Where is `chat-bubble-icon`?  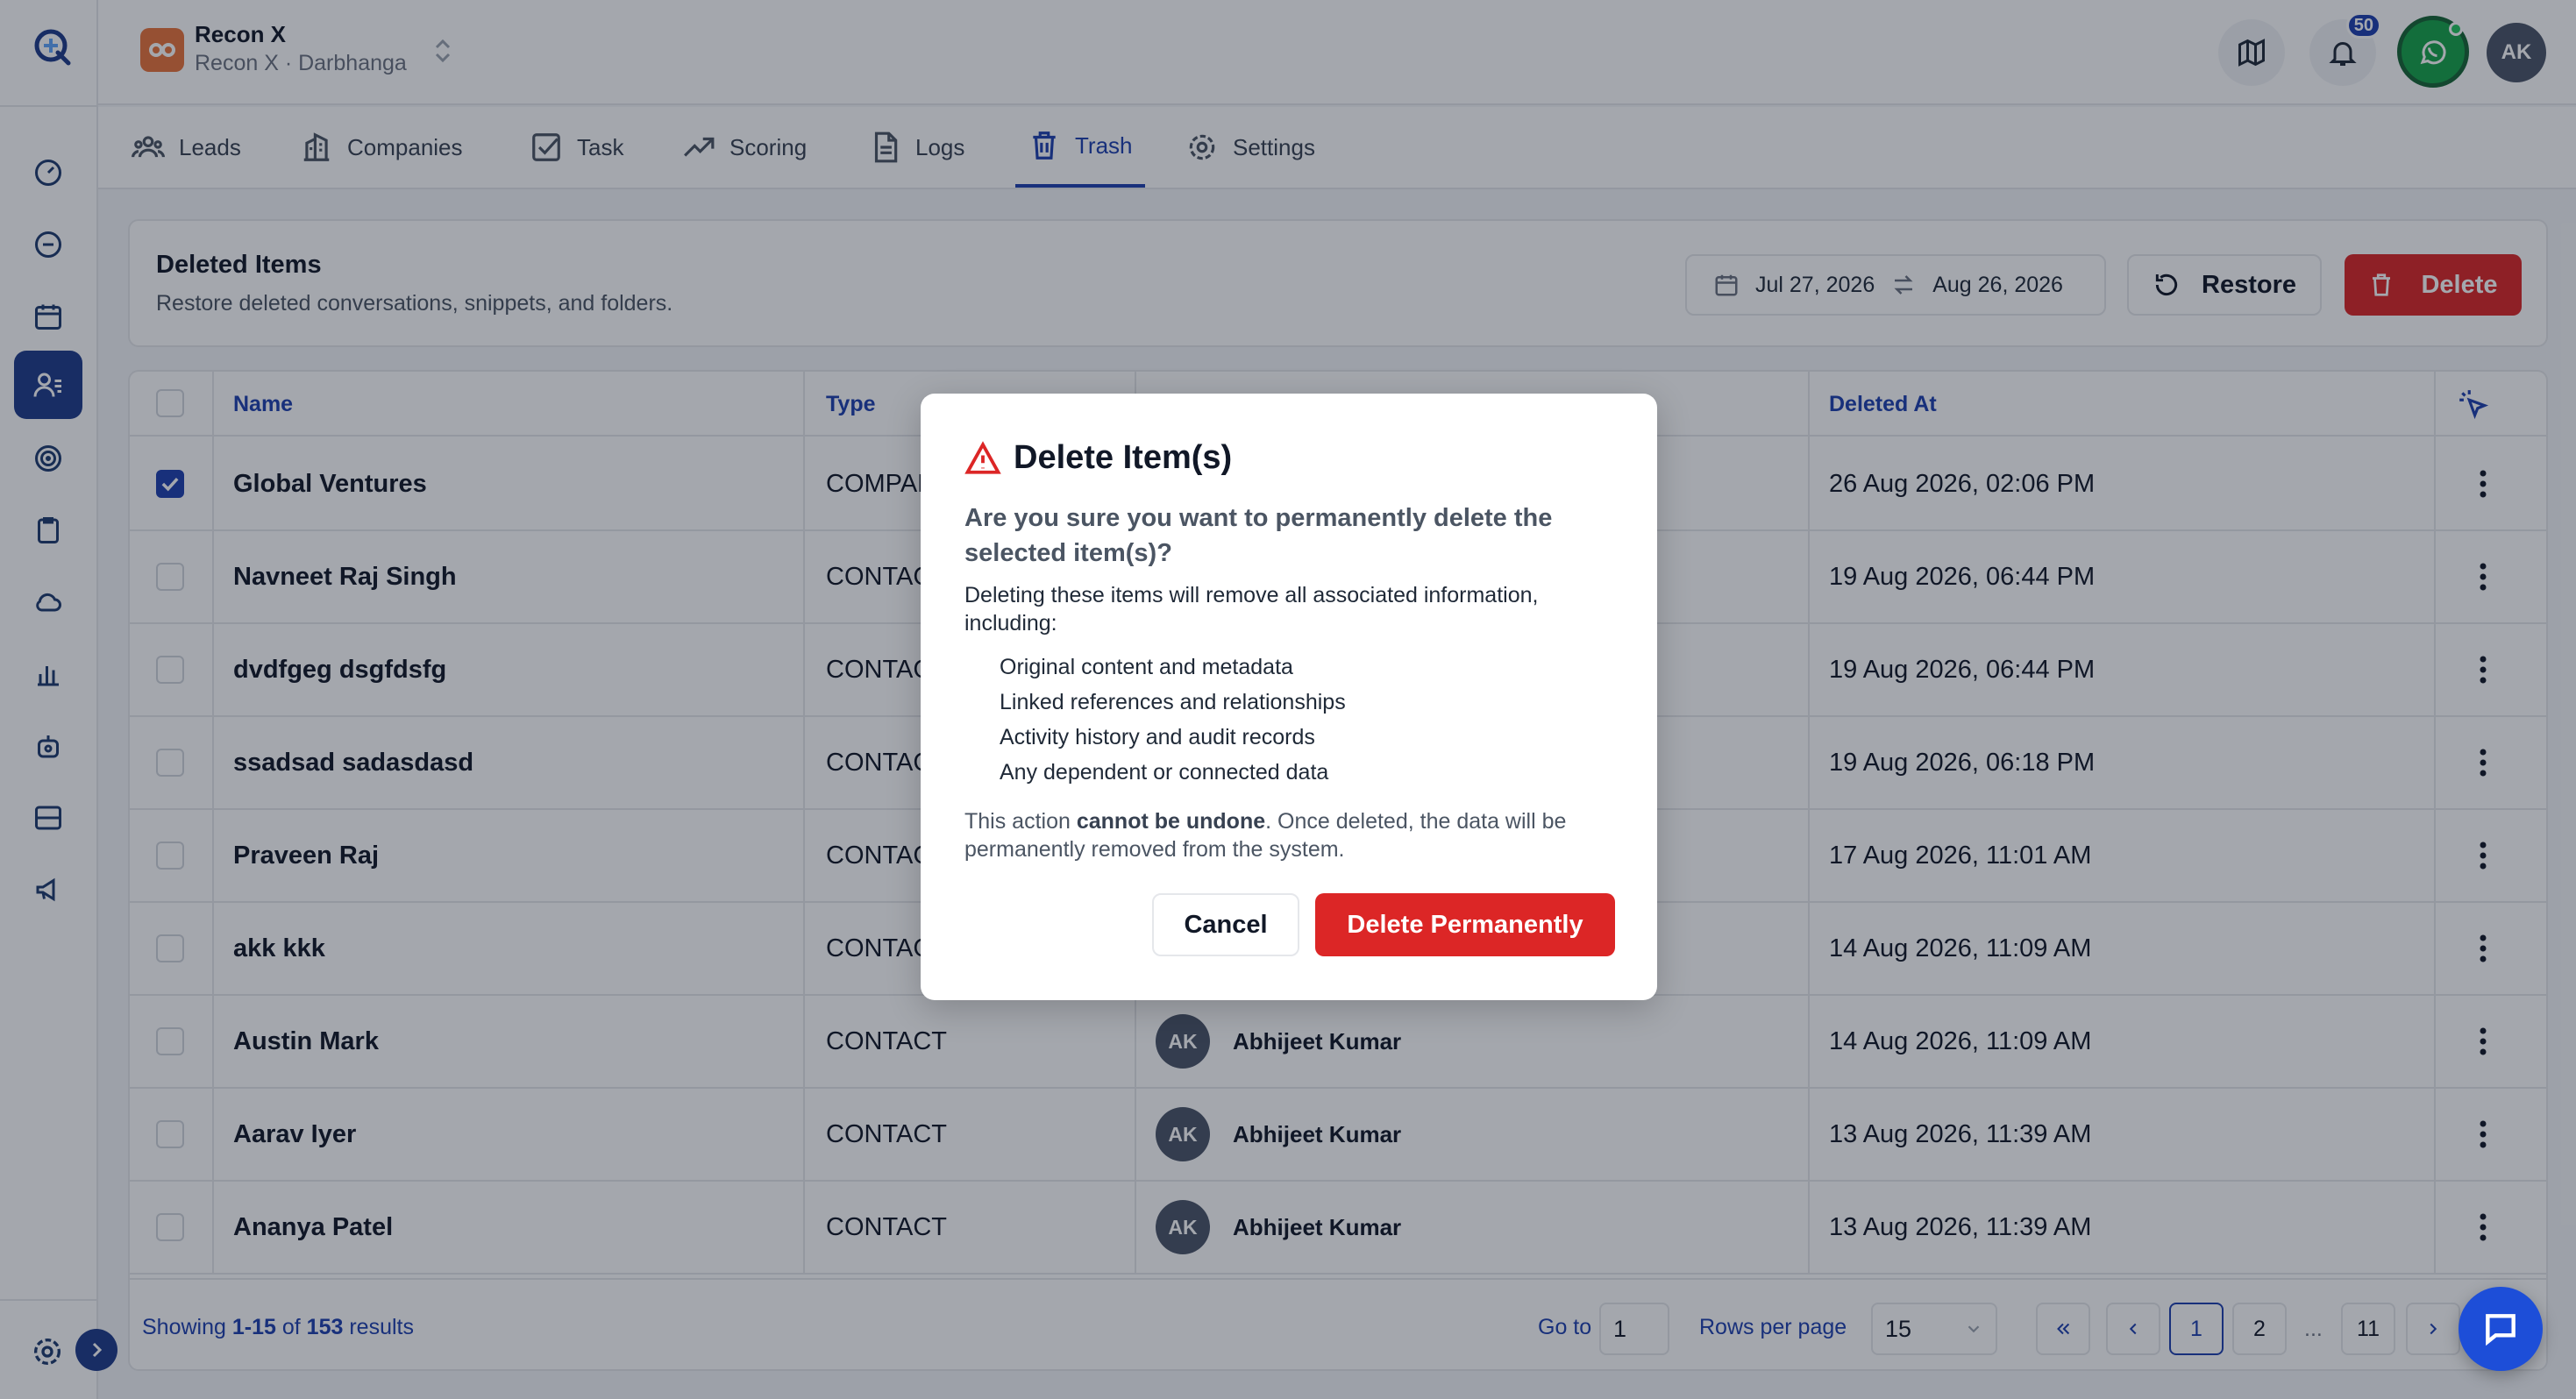 chat-bubble-icon is located at coordinates (2501, 1330).